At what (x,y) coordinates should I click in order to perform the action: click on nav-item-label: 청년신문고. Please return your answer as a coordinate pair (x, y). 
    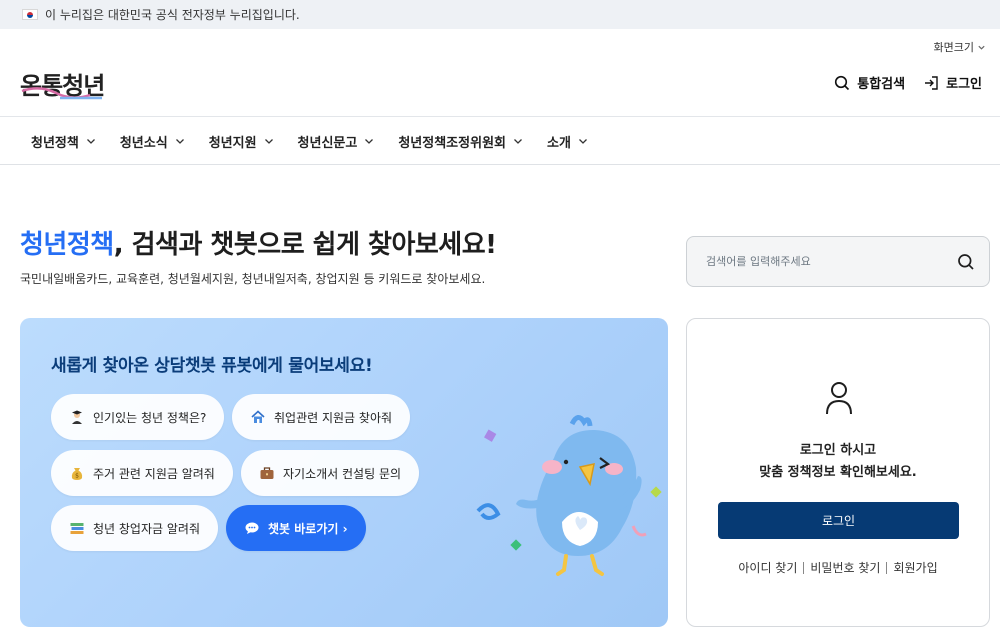
    Looking at the image, I should click on (327, 143).